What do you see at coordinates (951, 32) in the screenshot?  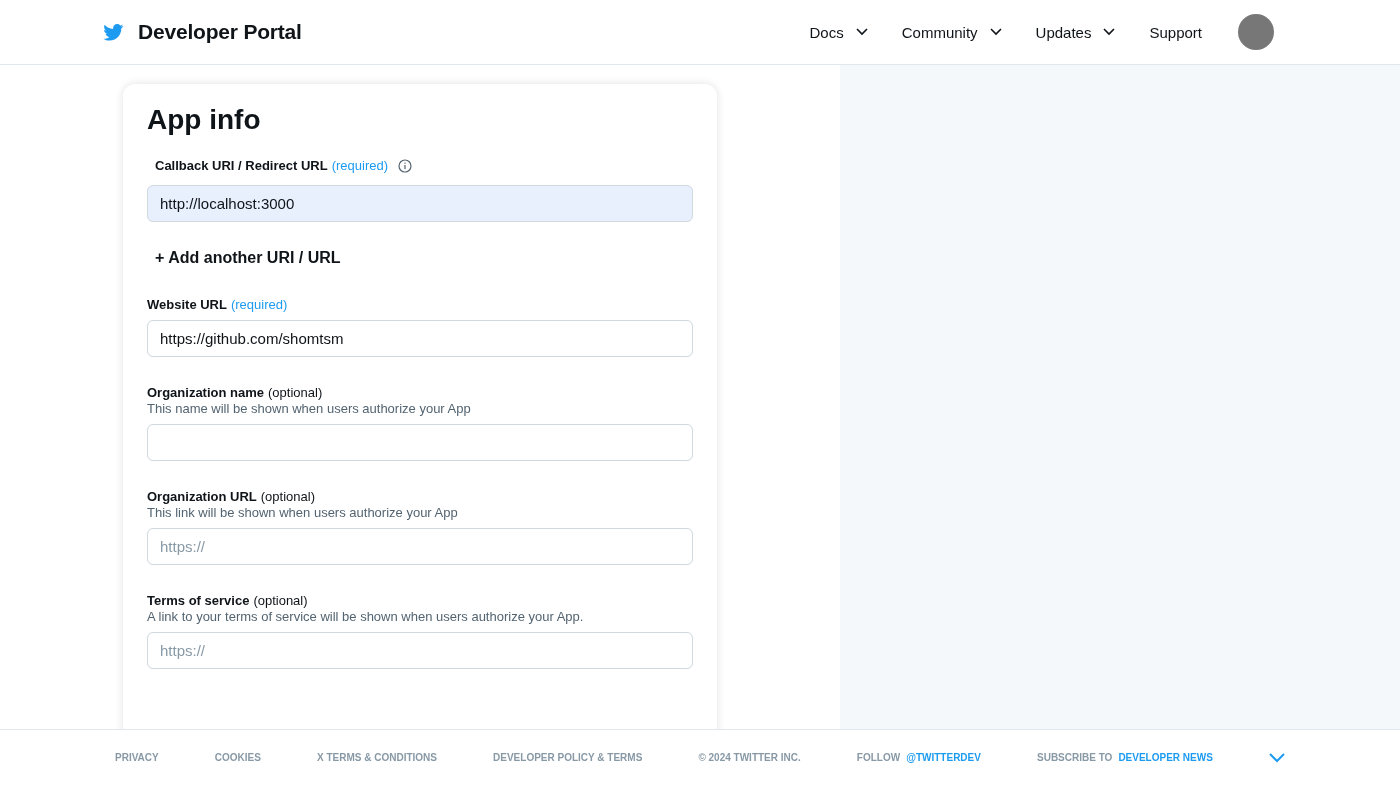 I see `nav-link: Community` at bounding box center [951, 32].